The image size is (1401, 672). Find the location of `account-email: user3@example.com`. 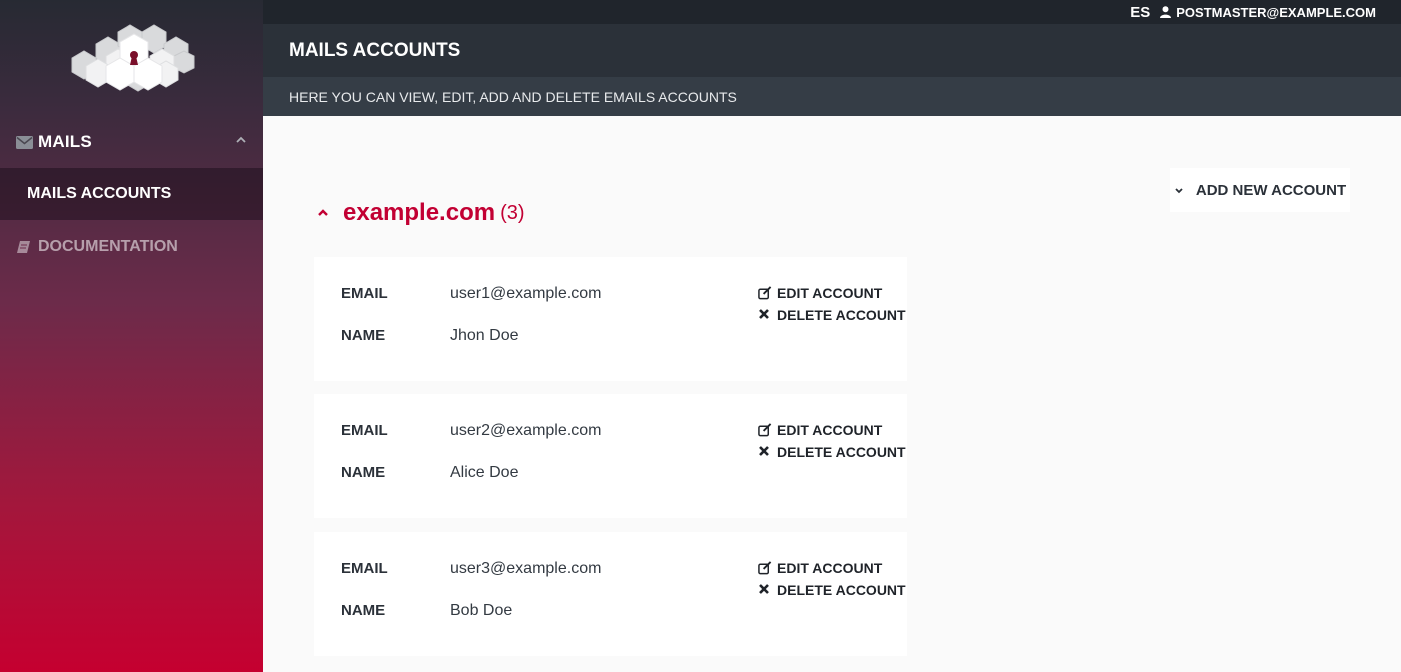

account-email: user3@example.com is located at coordinates (526, 568).